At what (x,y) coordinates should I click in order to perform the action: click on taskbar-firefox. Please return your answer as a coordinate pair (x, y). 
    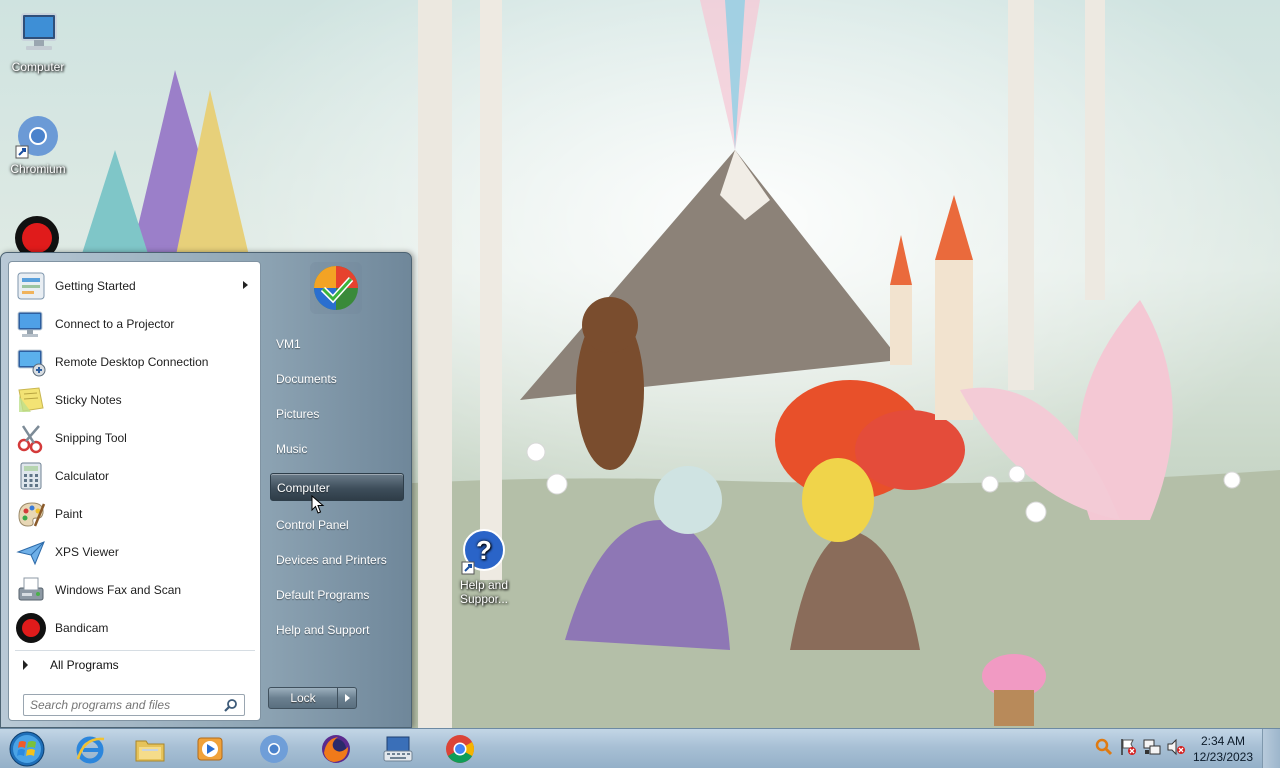
    Looking at the image, I should click on (336, 749).